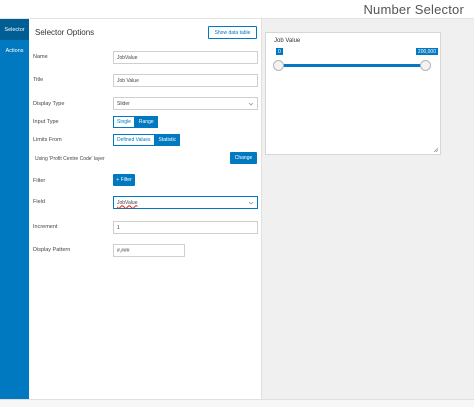 Image resolution: width=474 pixels, height=407 pixels. I want to click on display-type-label: Display Type, so click(49, 104).